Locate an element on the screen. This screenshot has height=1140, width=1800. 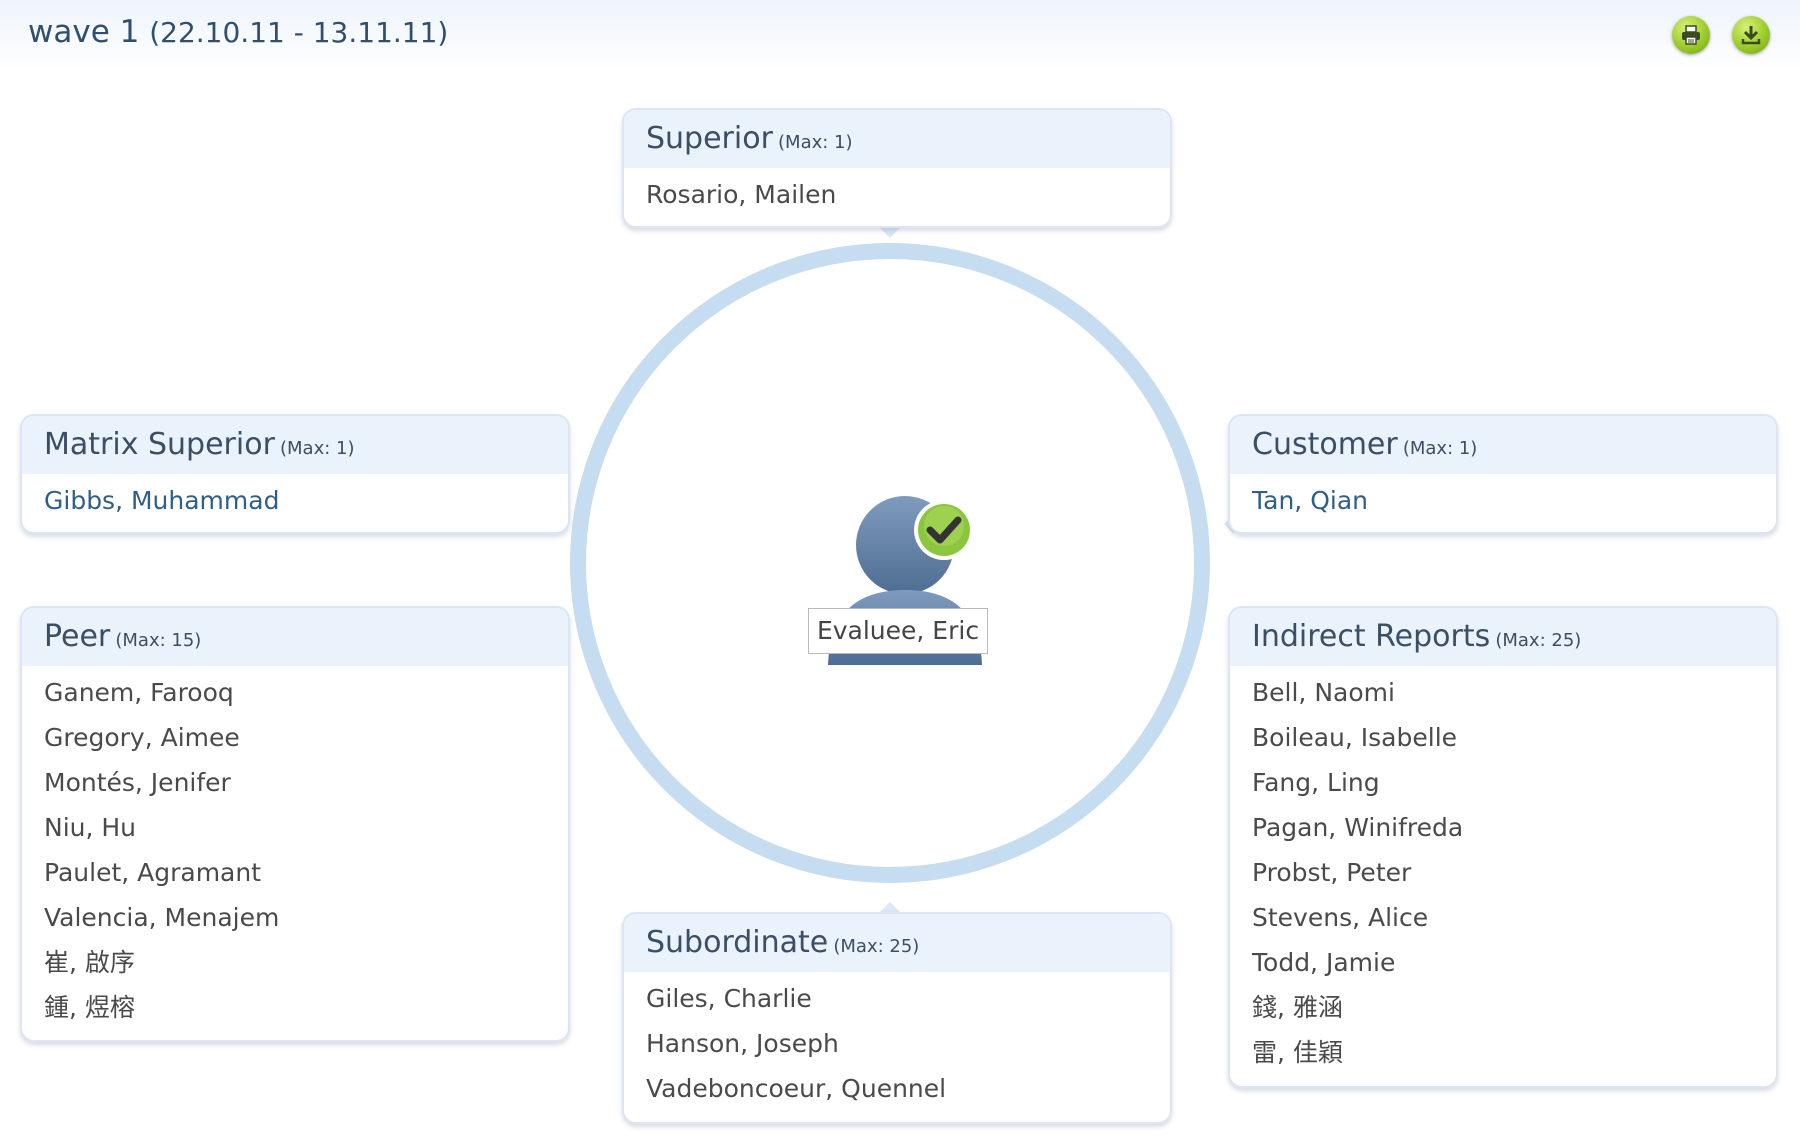
page-title: wave 1 (22.10.11 - 13.11.11) is located at coordinates (238, 32).